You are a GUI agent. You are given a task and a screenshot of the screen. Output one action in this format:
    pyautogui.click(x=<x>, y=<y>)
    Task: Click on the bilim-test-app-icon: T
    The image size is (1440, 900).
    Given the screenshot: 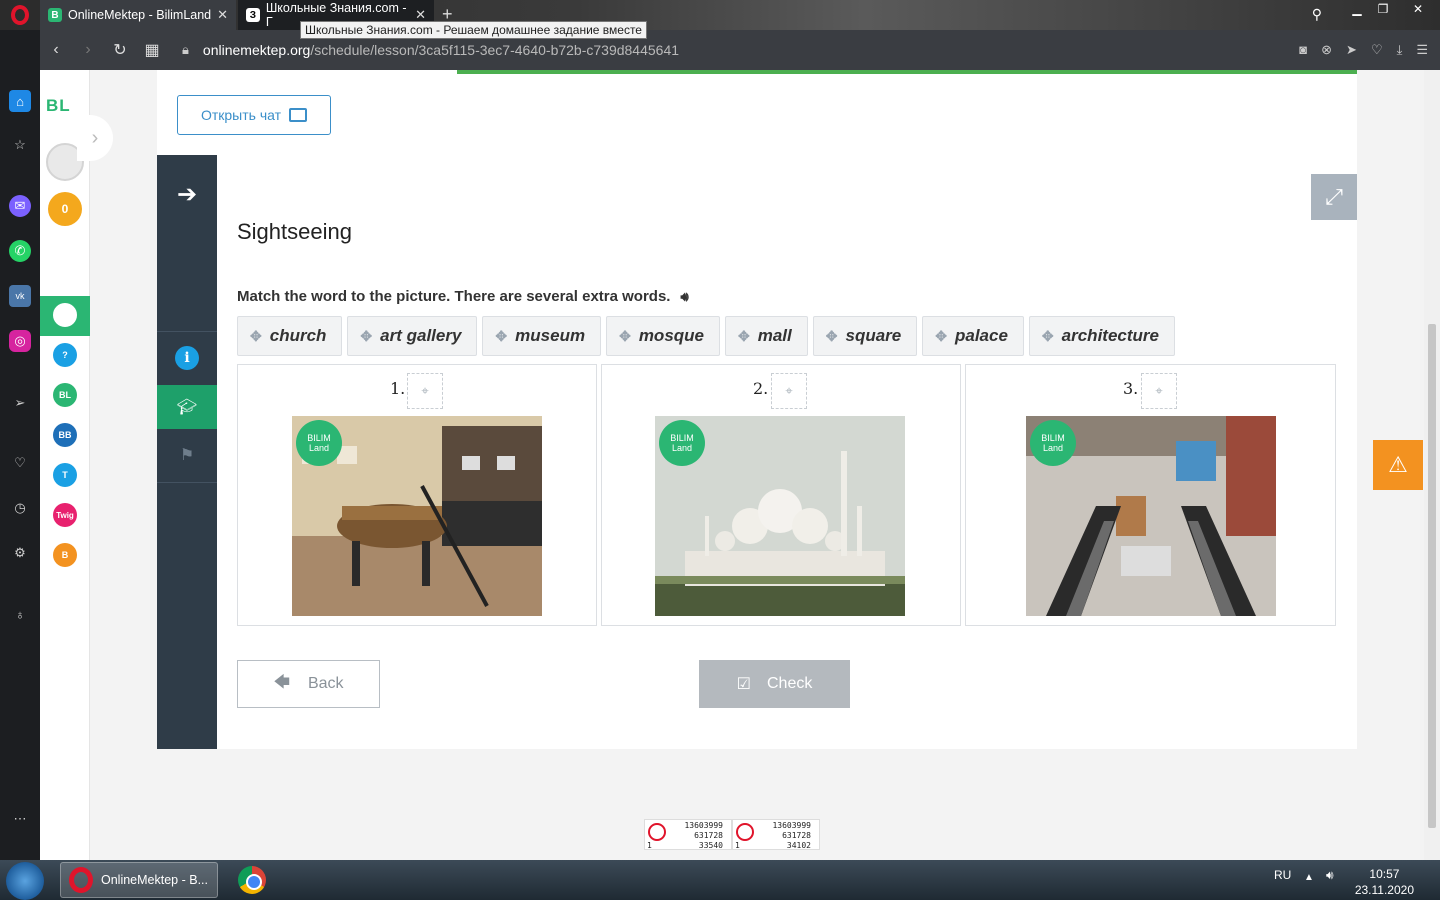 What is the action you would take?
    pyautogui.click(x=65, y=475)
    